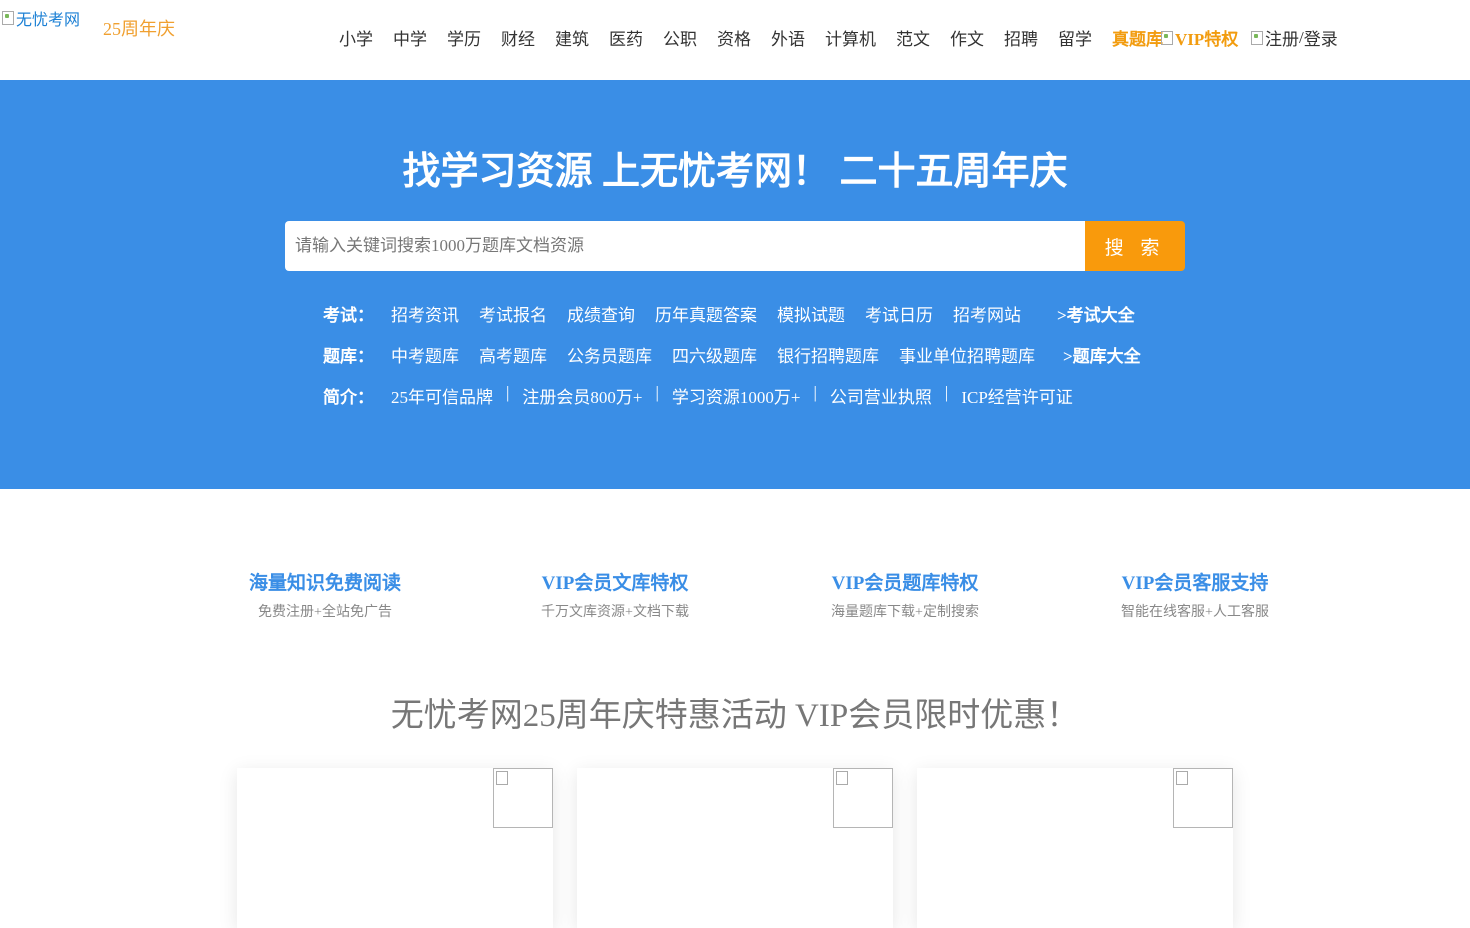 This screenshot has height=928, width=1470. Describe the element at coordinates (1195, 583) in the screenshot. I see `feature-title: VIP会员客服支持` at that location.